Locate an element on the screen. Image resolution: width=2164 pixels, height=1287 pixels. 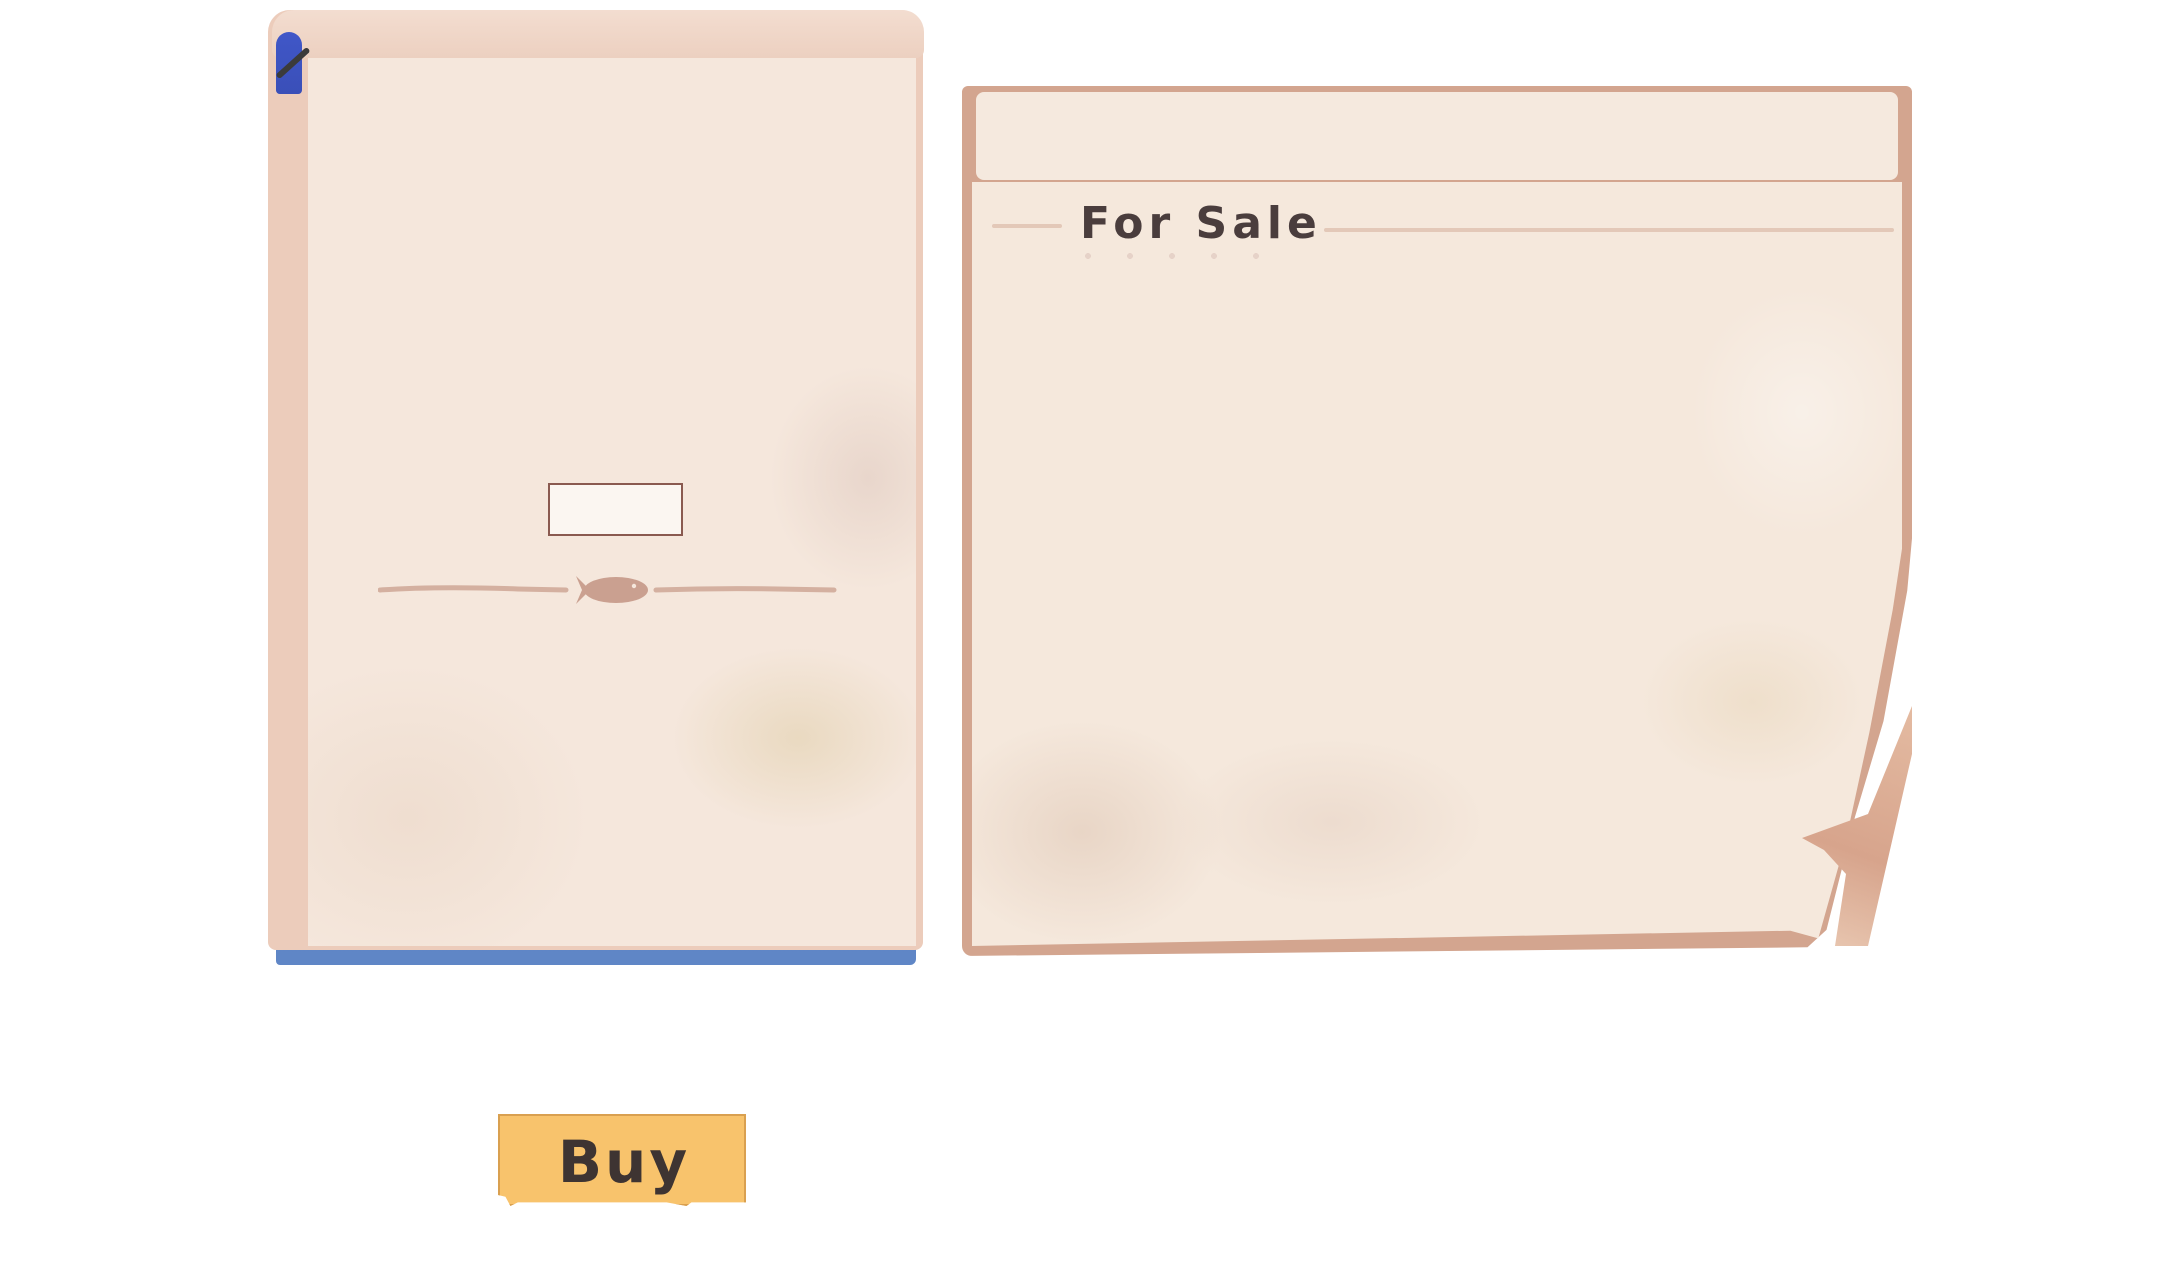
fish-divider is located at coordinates (607, 590).